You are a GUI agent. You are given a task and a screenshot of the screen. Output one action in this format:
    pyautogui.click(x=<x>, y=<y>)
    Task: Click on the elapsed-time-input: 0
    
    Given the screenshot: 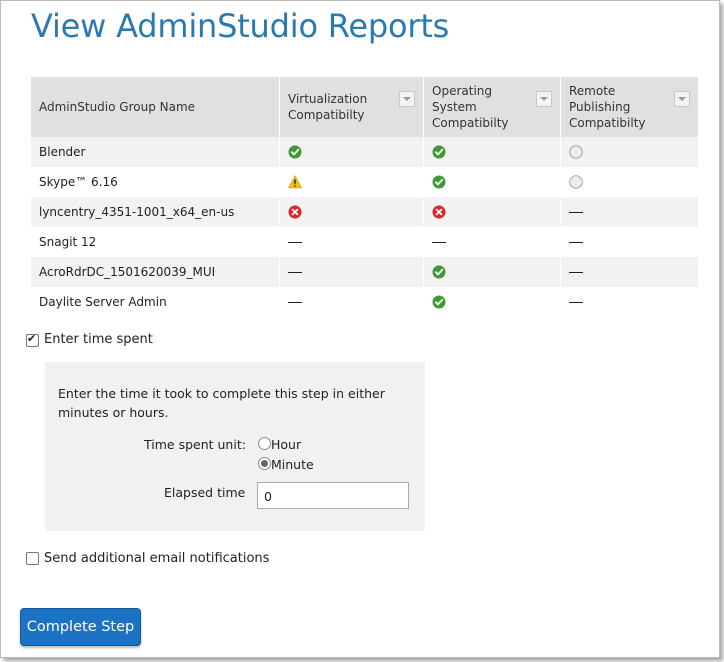 What is the action you would take?
    pyautogui.click(x=333, y=495)
    